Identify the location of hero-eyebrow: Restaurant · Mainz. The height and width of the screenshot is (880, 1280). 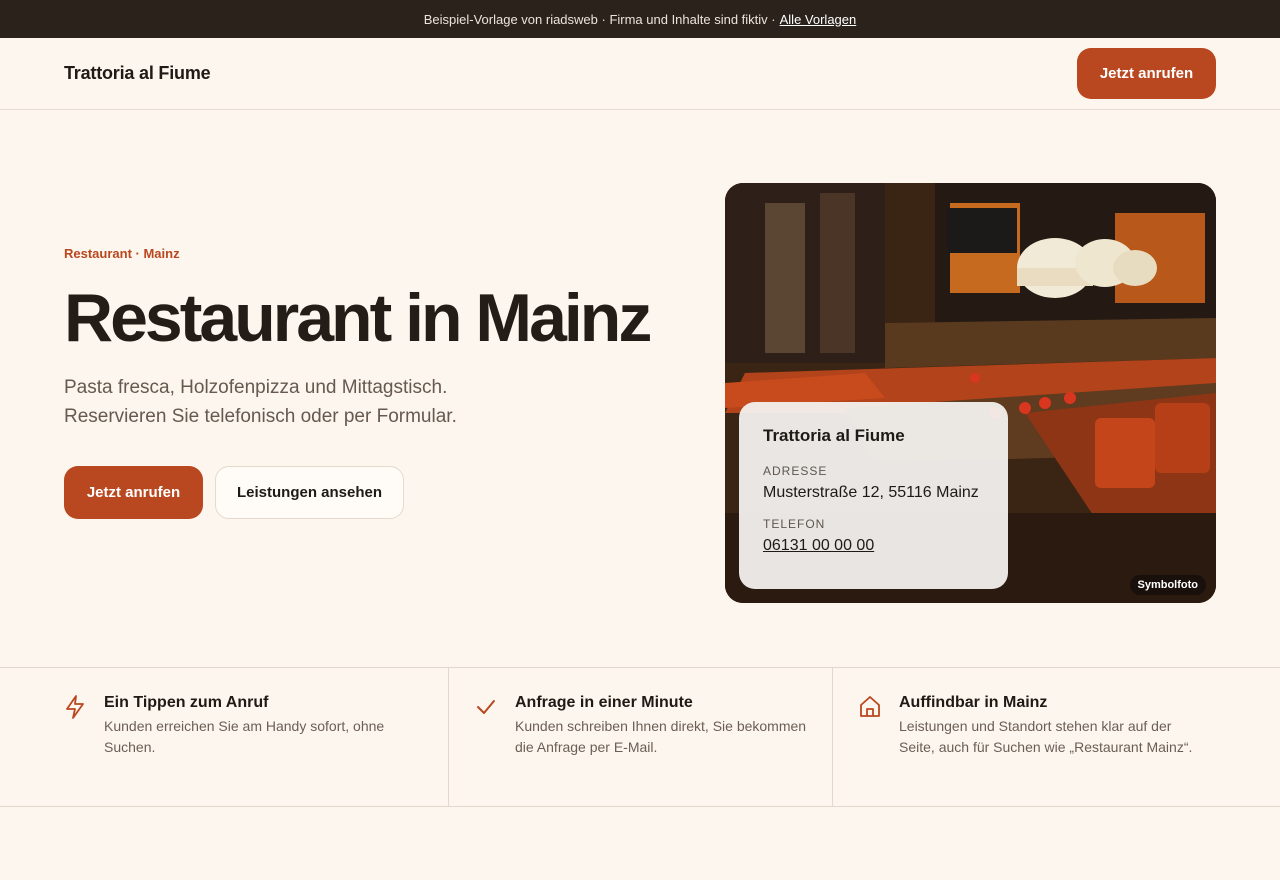
(122, 253).